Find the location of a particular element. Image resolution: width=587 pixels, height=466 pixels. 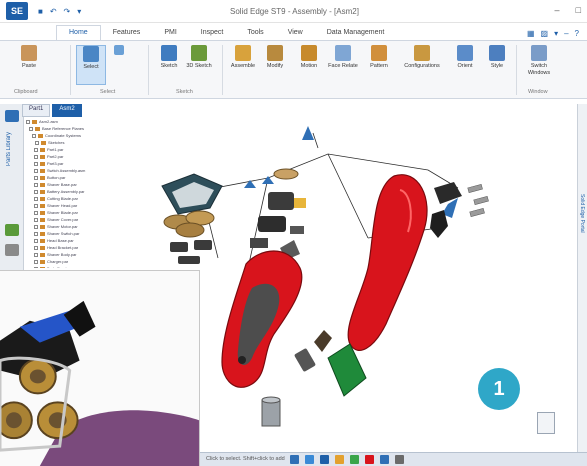

tab-home: Home is located at coordinates (78, 32).